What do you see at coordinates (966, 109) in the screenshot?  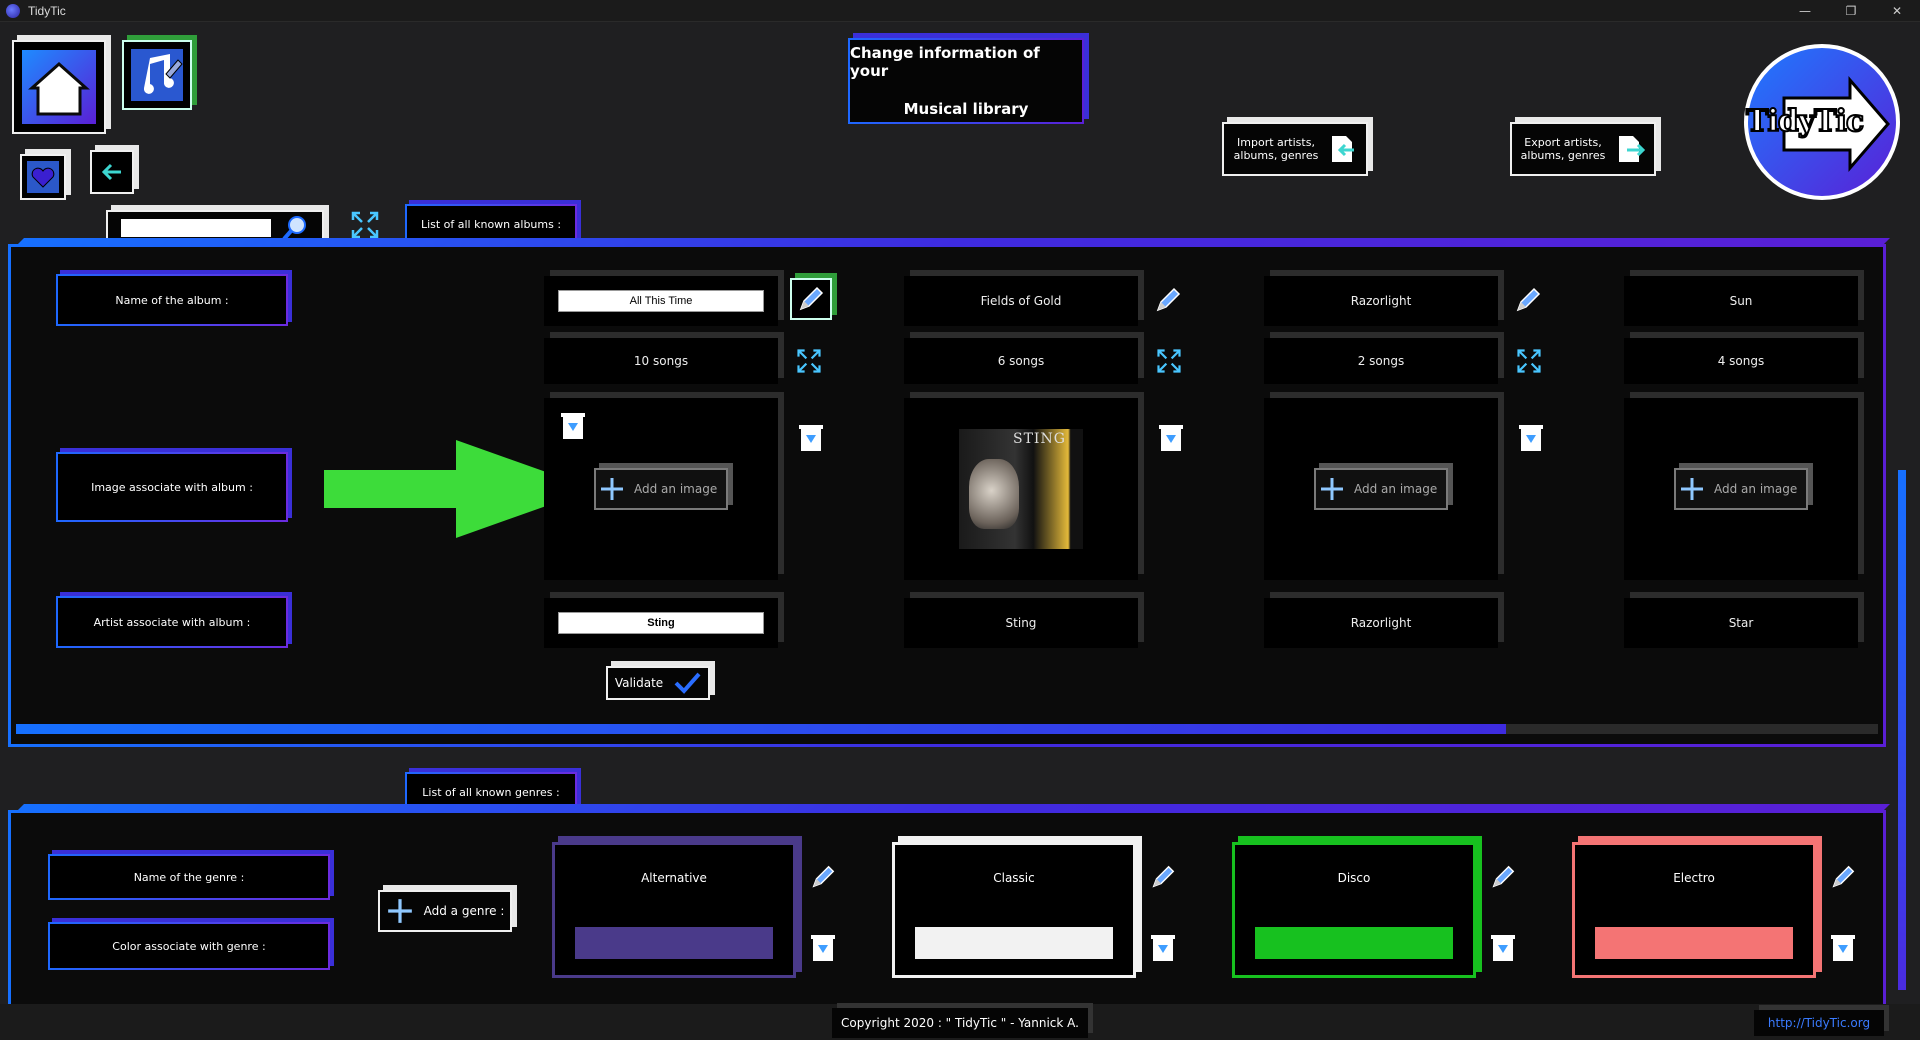 I see `page-title-line2: Musical library` at bounding box center [966, 109].